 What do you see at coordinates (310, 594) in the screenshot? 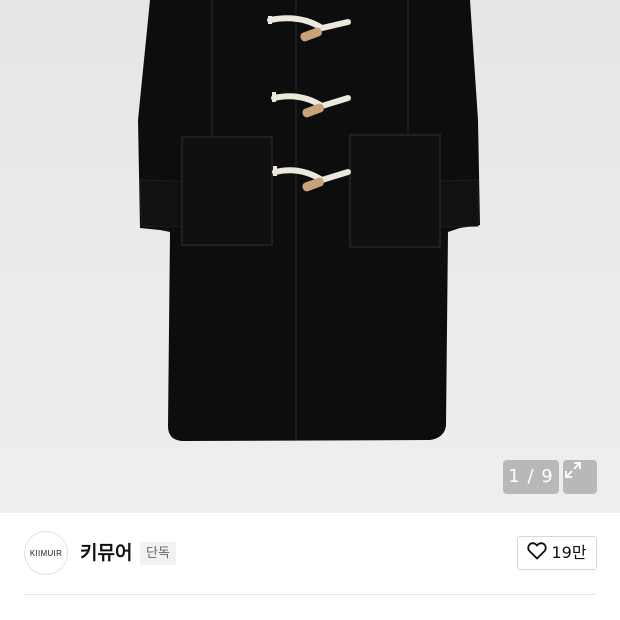
I see `divider` at bounding box center [310, 594].